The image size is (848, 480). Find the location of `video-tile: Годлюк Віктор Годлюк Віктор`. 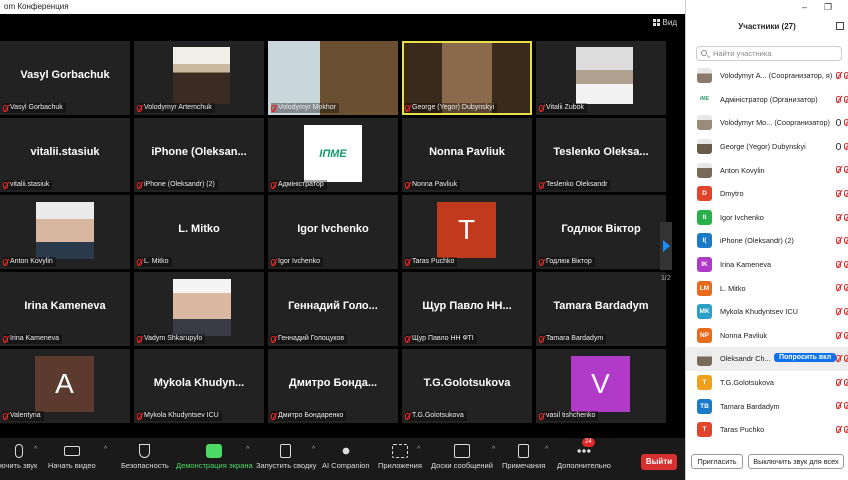

video-tile: Годлюк Віктор Годлюк Віктор is located at coordinates (601, 232).